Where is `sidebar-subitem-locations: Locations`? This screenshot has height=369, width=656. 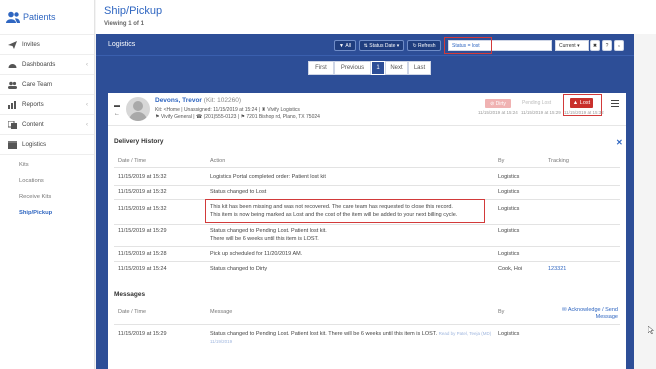
sidebar-subitem-locations: Locations is located at coordinates (47, 181).